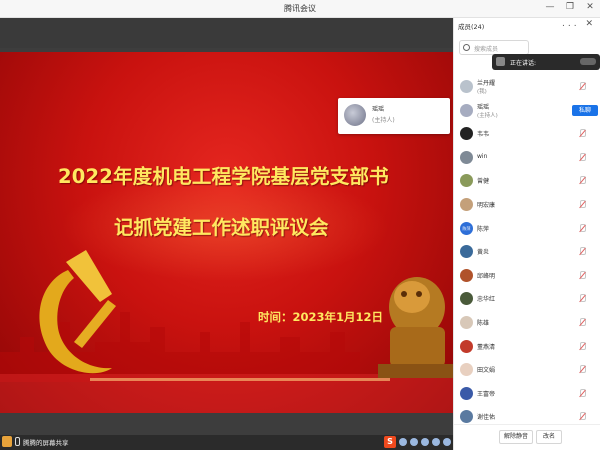  What do you see at coordinates (483, 107) in the screenshot?
I see `participant-name: 瑶瑶` at bounding box center [483, 107].